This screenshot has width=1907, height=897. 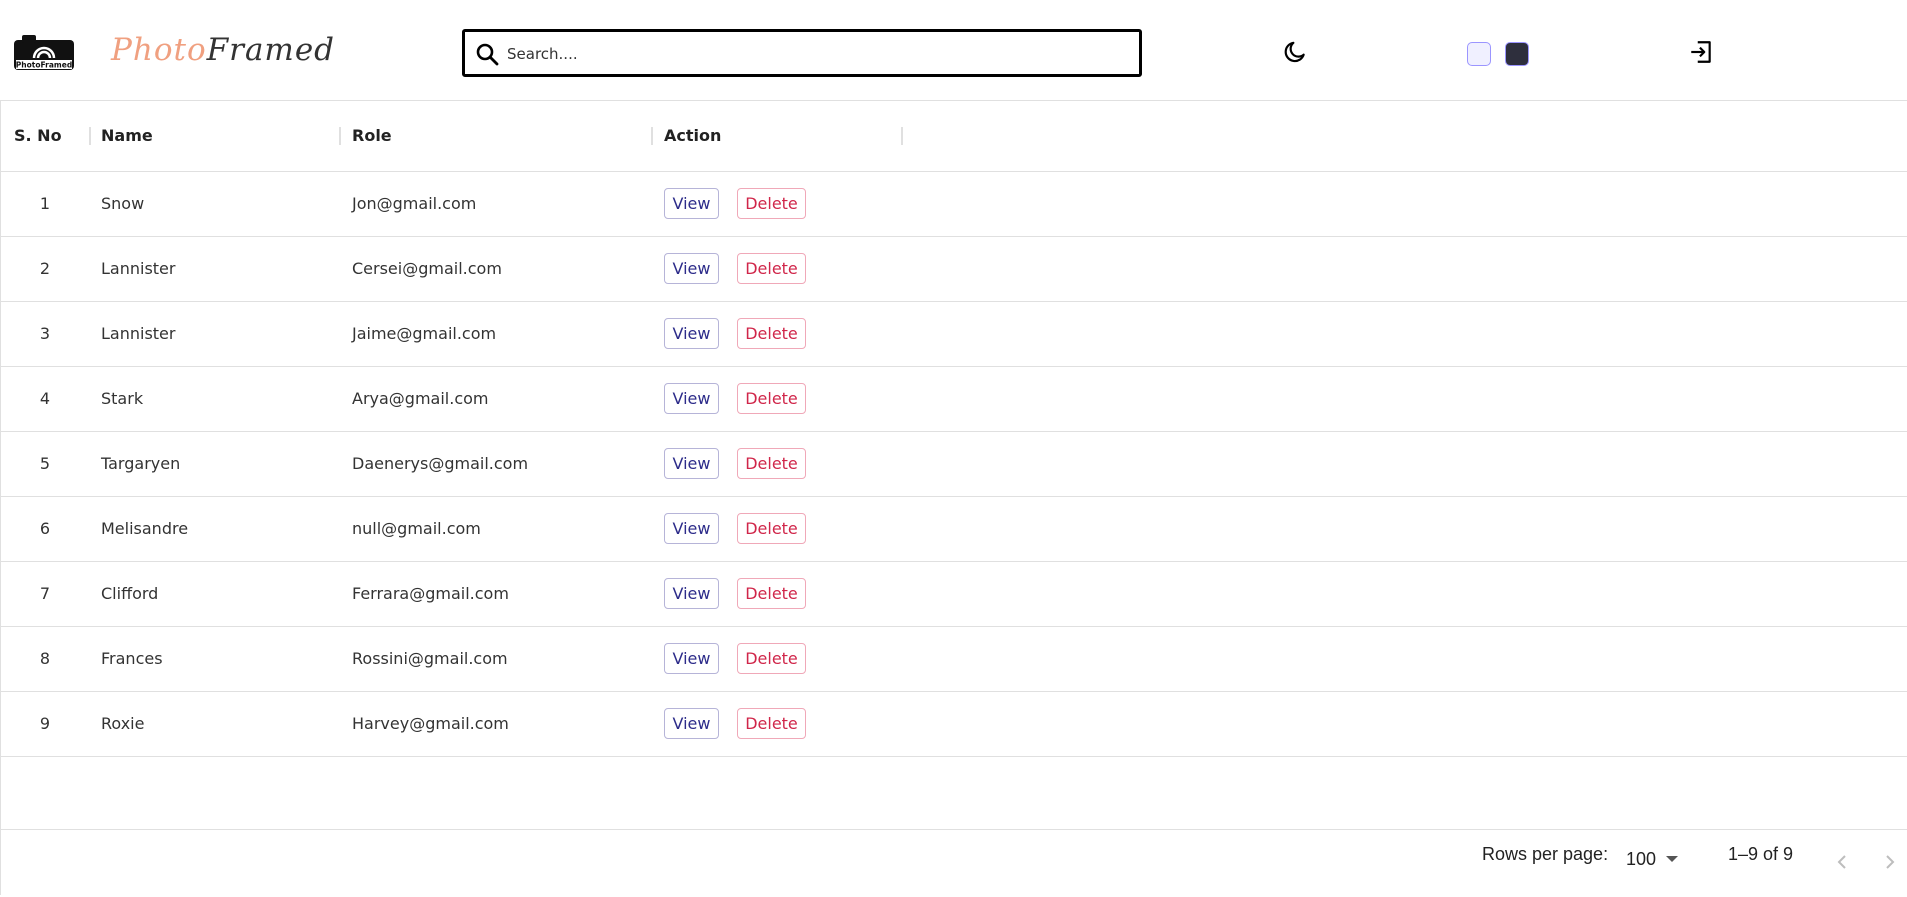 I want to click on cell-role: Harvey@gmail.com, so click(x=430, y=723).